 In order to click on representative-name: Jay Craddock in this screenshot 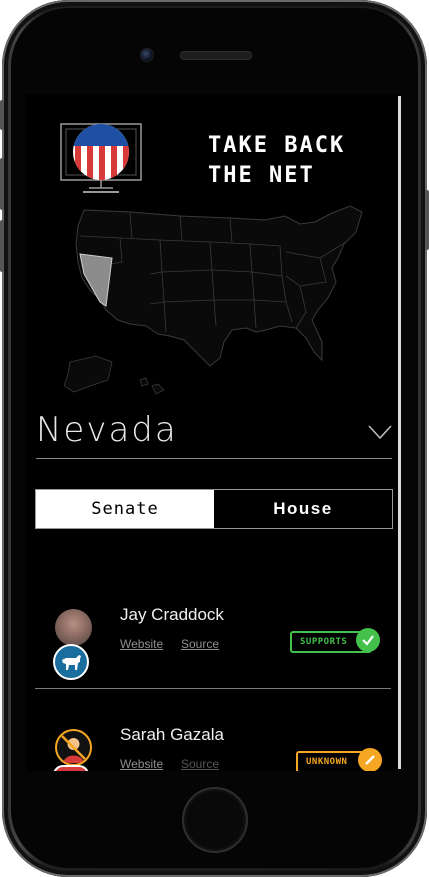, I will do `click(172, 614)`.